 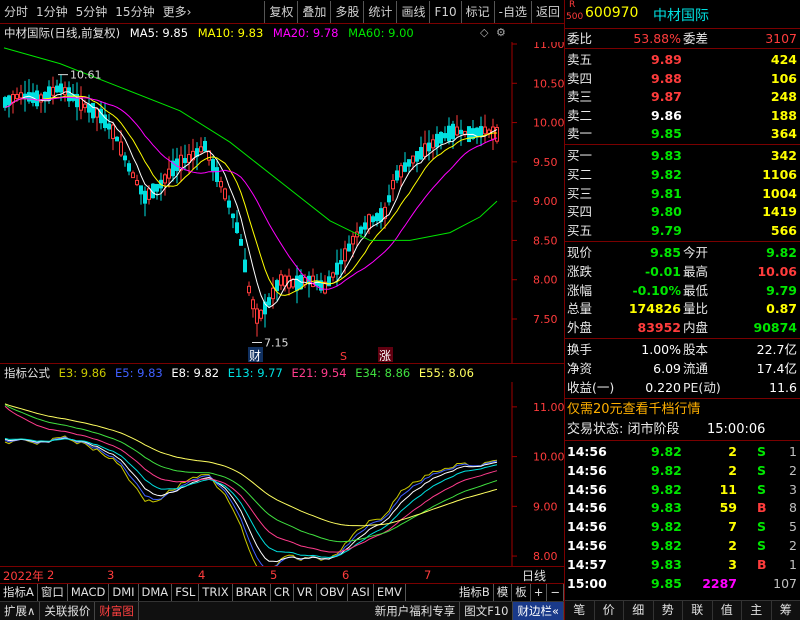 What do you see at coordinates (696, 290) in the screenshot?
I see `stat-label-2: 最低` at bounding box center [696, 290].